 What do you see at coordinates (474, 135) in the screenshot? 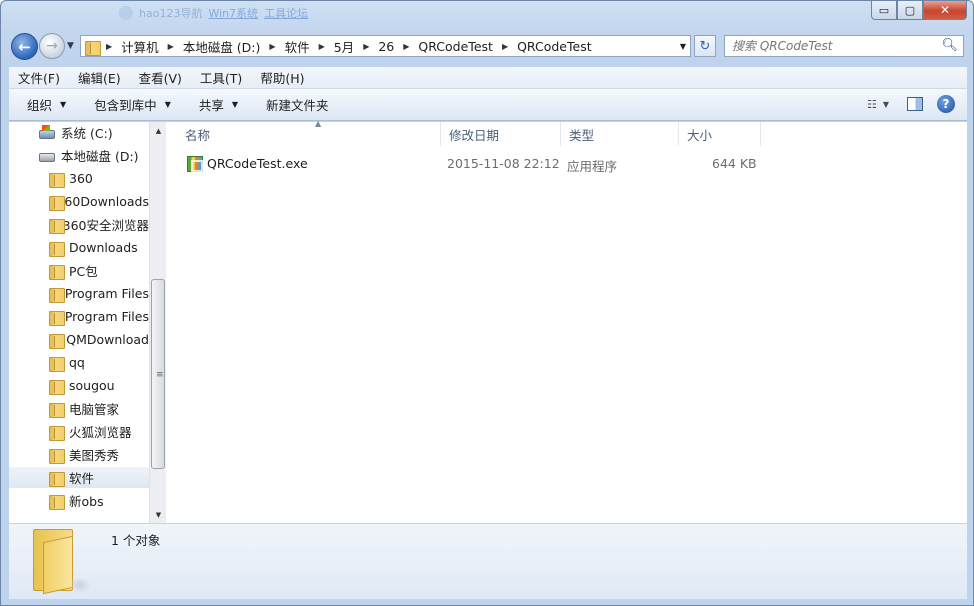
I see `column-modified-label: 修改日期` at bounding box center [474, 135].